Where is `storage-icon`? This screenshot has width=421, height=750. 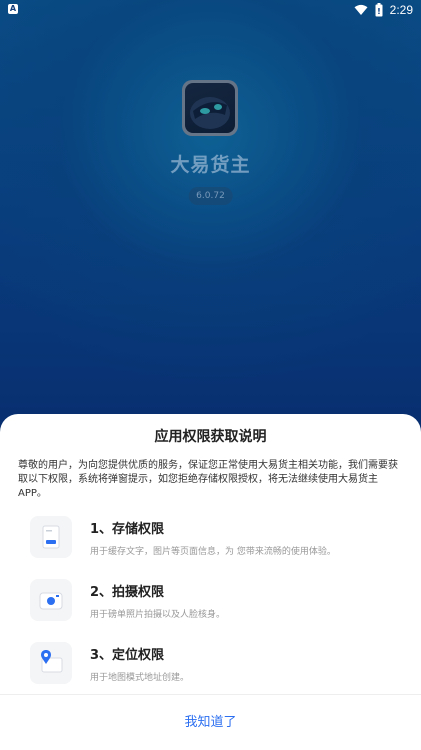
storage-icon is located at coordinates (51, 537).